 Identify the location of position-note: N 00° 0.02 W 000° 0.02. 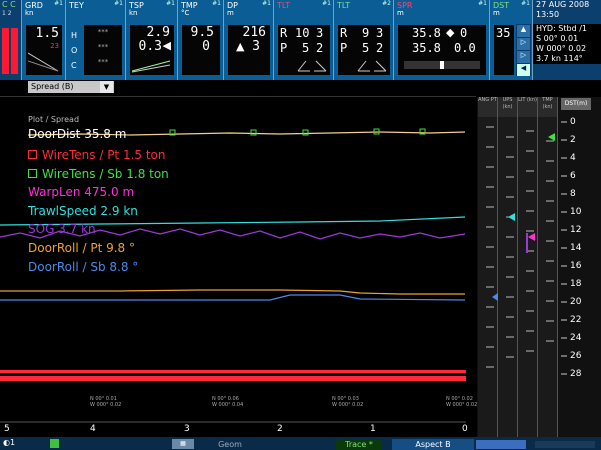
(461, 402).